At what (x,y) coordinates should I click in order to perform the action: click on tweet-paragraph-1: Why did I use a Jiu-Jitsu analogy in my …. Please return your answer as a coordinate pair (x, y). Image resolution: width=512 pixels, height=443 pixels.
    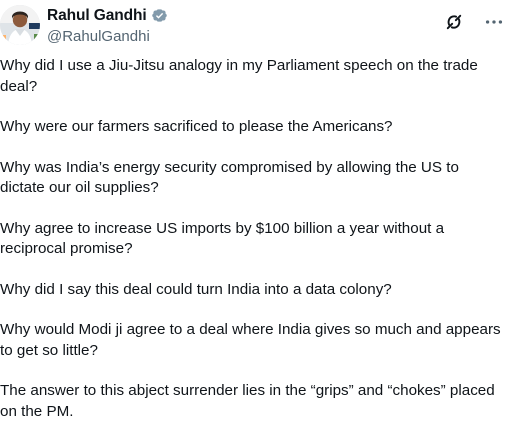
    Looking at the image, I should click on (239, 76).